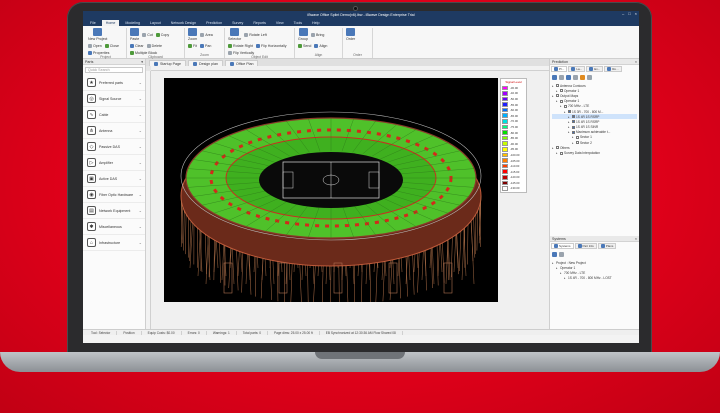 The width and height of the screenshot is (720, 413). I want to click on ribbon-button: Fit, so click(192, 46).